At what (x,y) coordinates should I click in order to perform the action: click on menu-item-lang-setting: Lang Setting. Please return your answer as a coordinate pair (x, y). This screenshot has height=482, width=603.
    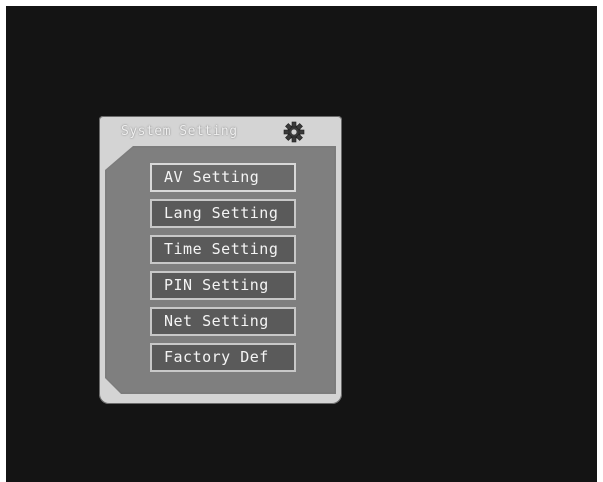
    Looking at the image, I should click on (223, 213).